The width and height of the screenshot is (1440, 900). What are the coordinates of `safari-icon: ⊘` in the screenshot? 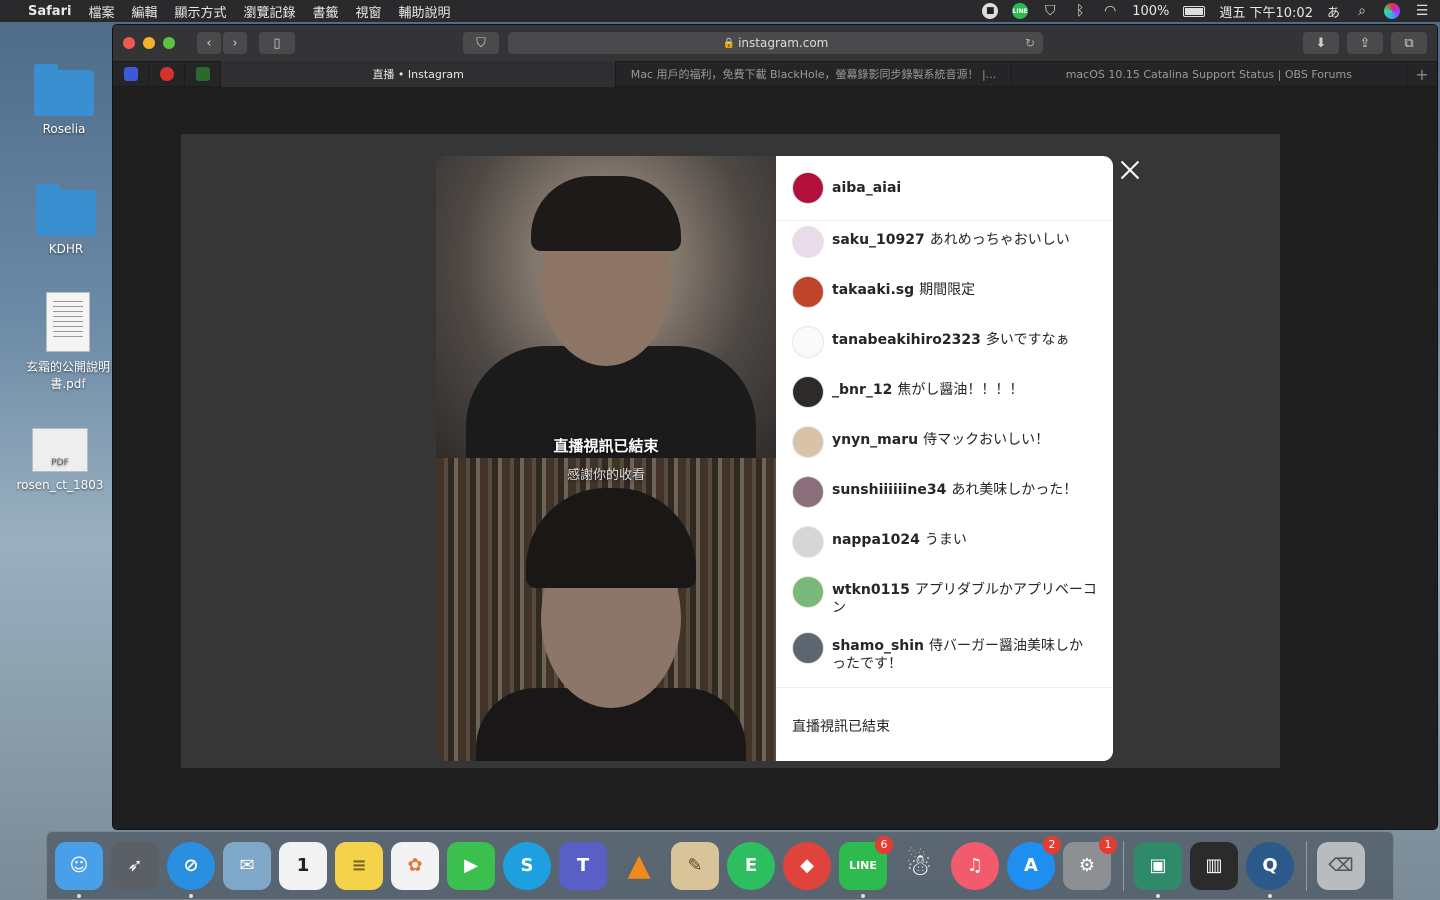 It's located at (191, 869).